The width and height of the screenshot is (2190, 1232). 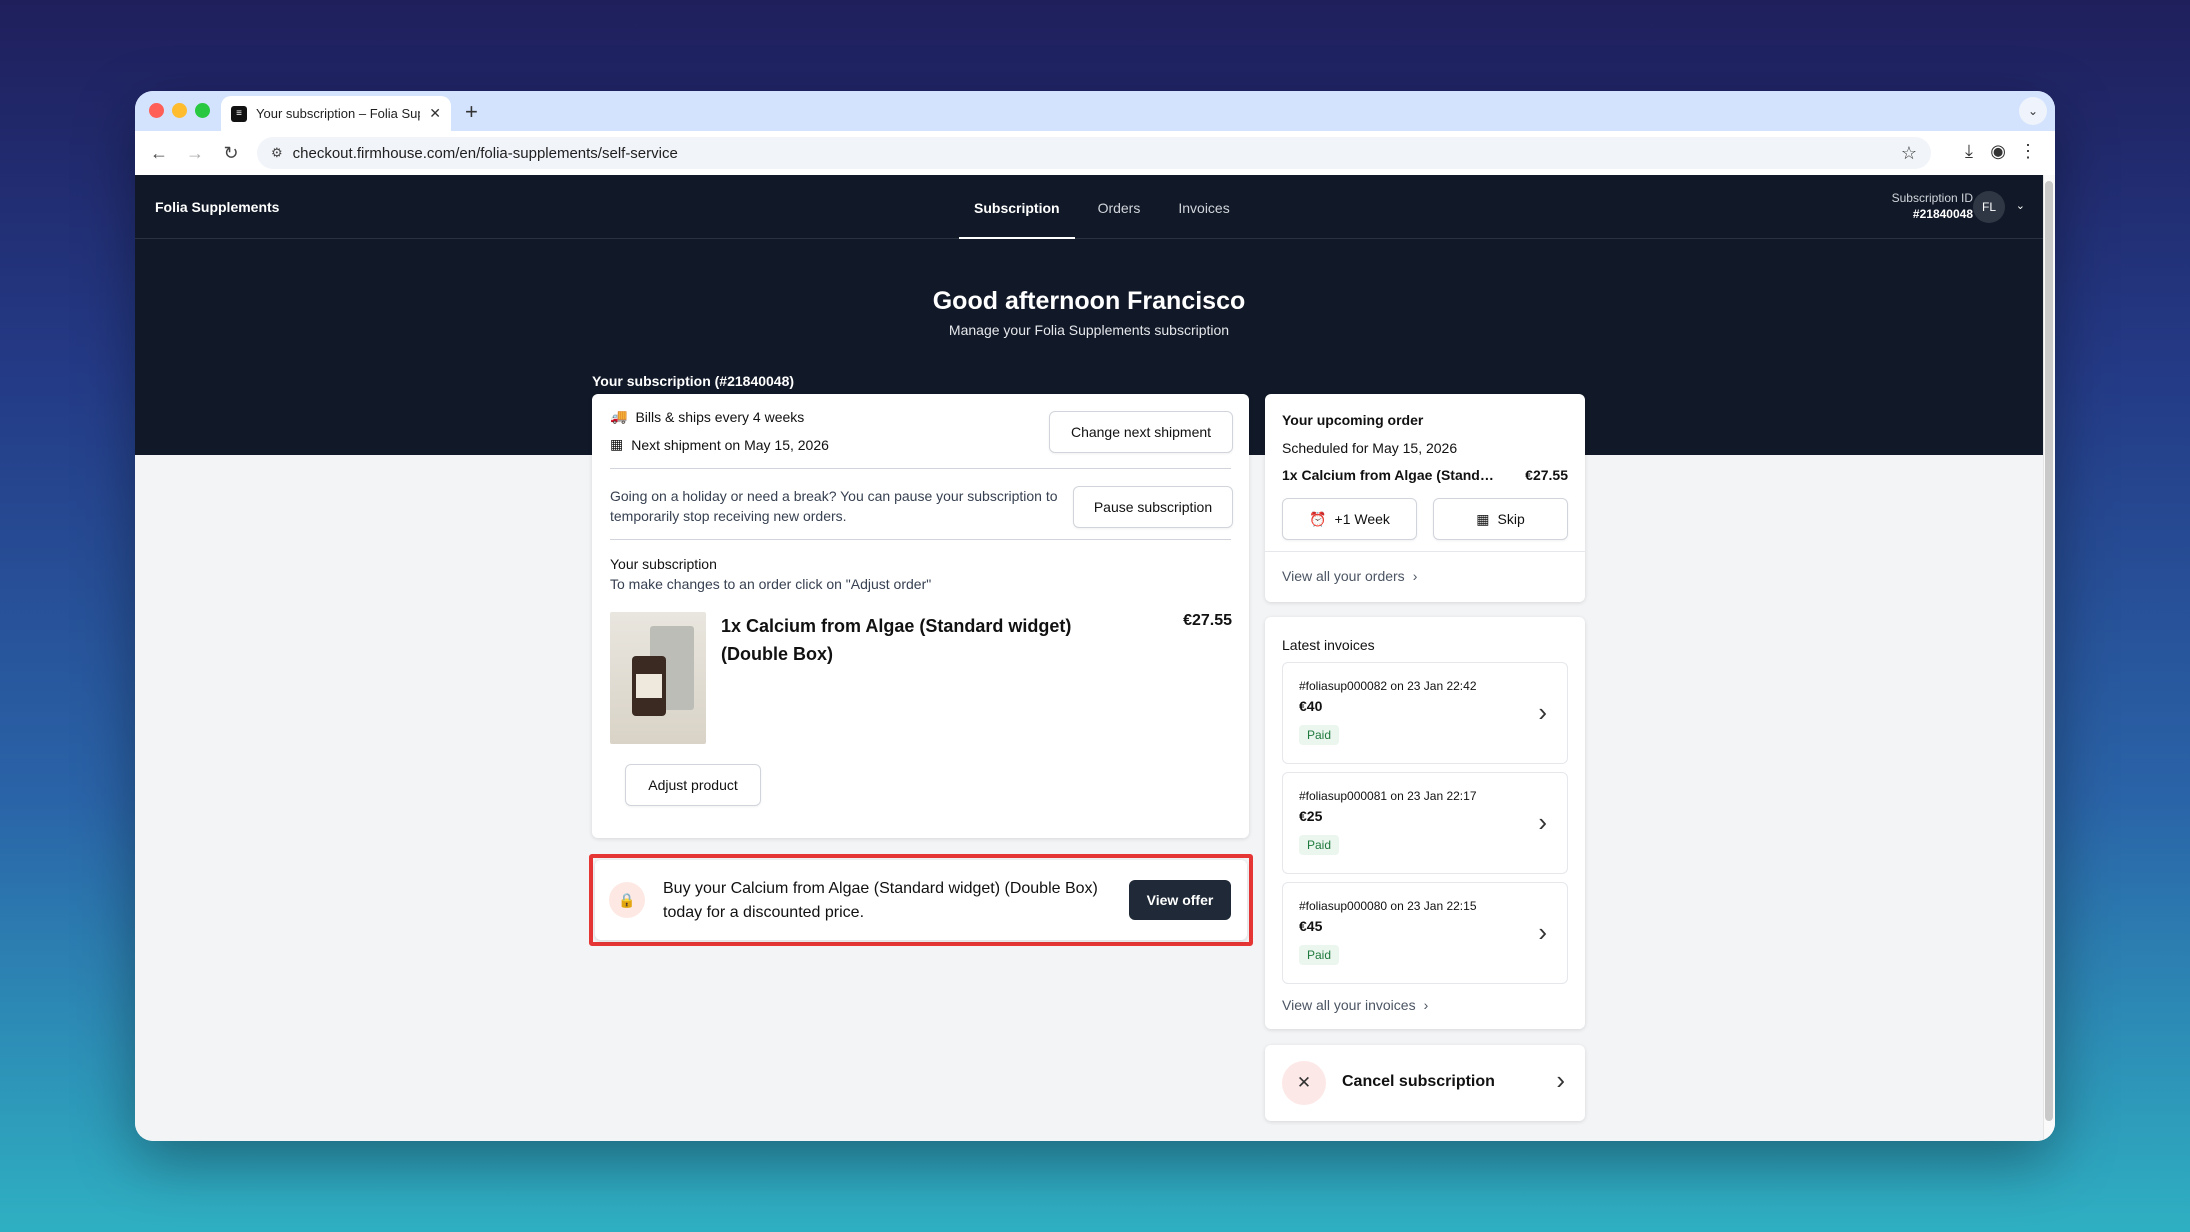 What do you see at coordinates (1311, 816) in the screenshot?
I see `invoice-amount: €25` at bounding box center [1311, 816].